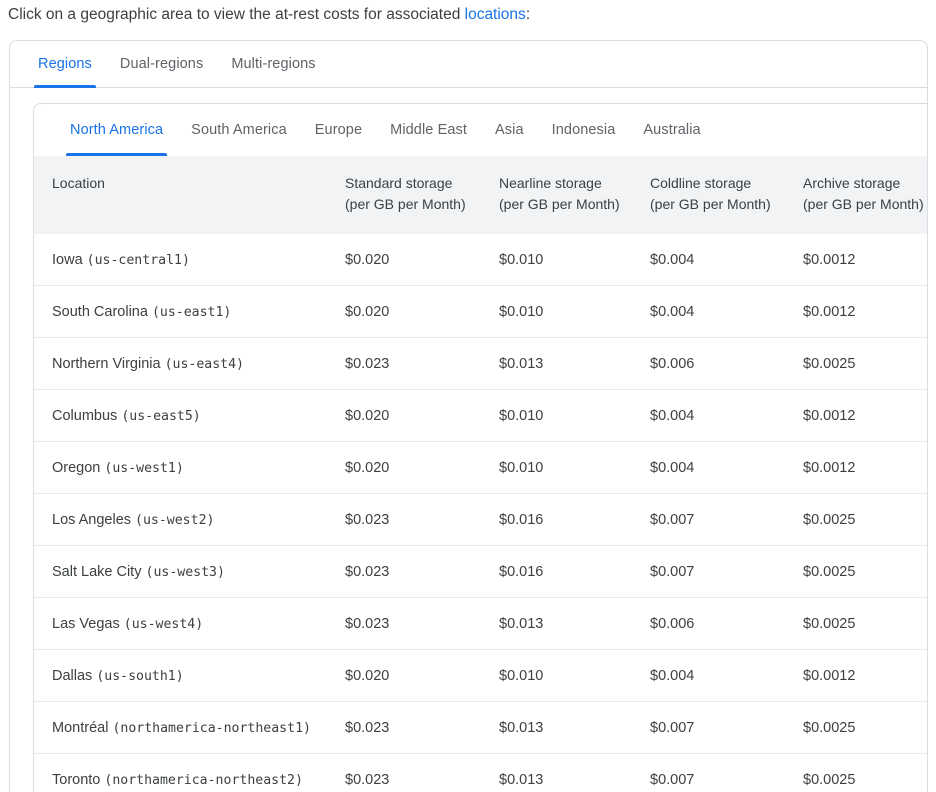  Describe the element at coordinates (78, 780) in the screenshot. I see `location-city: Toronto` at that location.